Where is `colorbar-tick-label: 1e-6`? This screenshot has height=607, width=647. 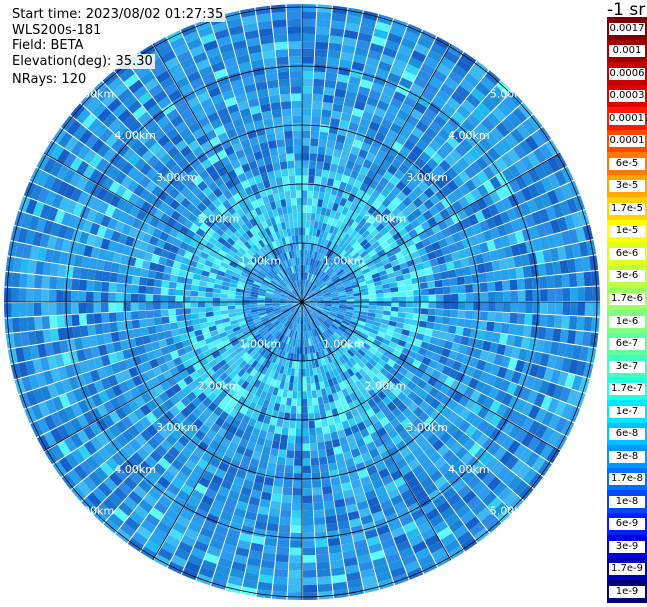
colorbar-tick-label: 1e-6 is located at coordinates (627, 321).